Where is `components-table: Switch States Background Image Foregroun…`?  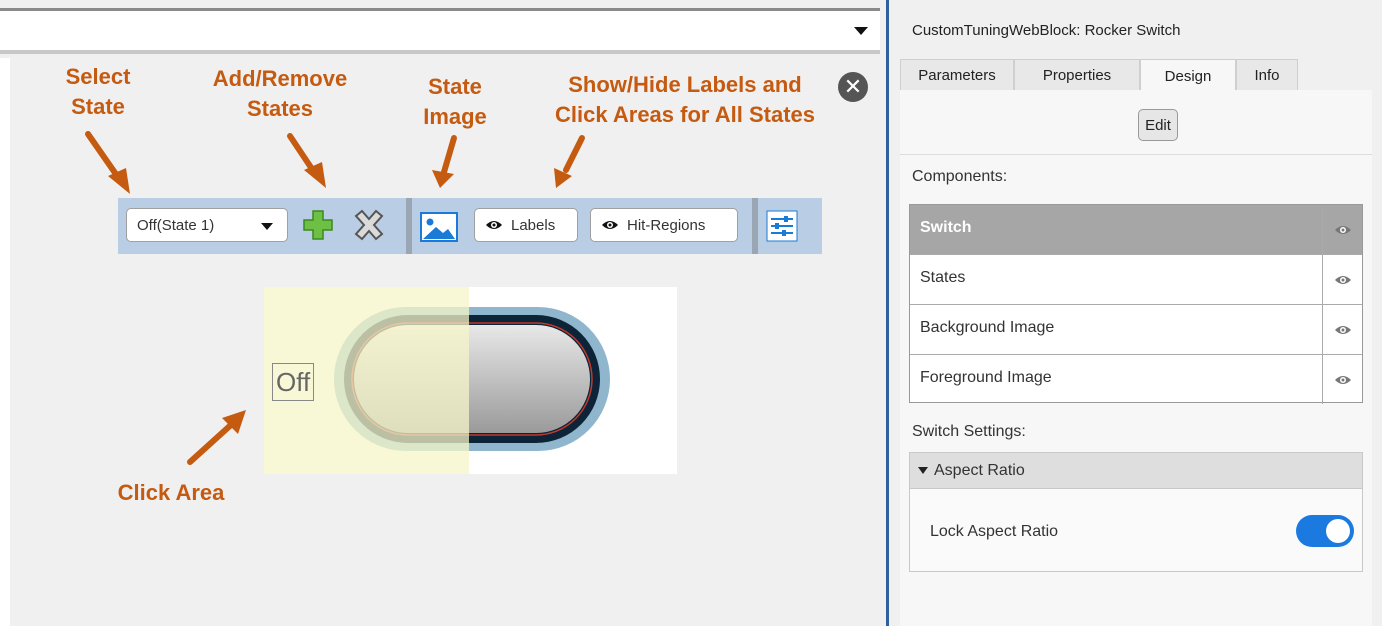 components-table: Switch States Background Image Foregroun… is located at coordinates (1136, 304).